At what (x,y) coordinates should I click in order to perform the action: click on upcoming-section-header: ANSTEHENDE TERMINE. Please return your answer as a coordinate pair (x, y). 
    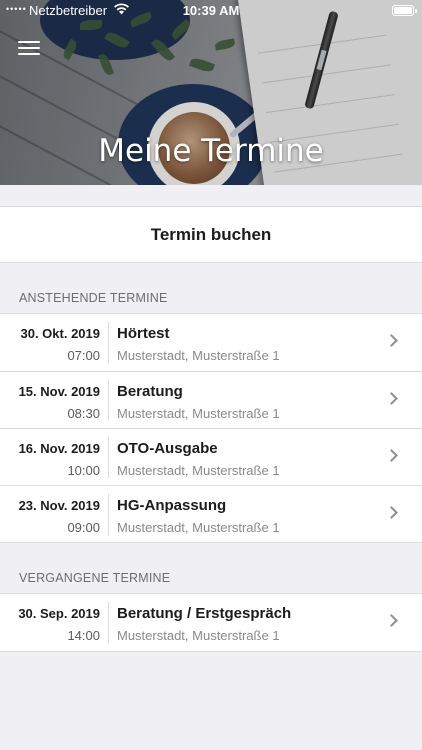
    Looking at the image, I should click on (93, 298).